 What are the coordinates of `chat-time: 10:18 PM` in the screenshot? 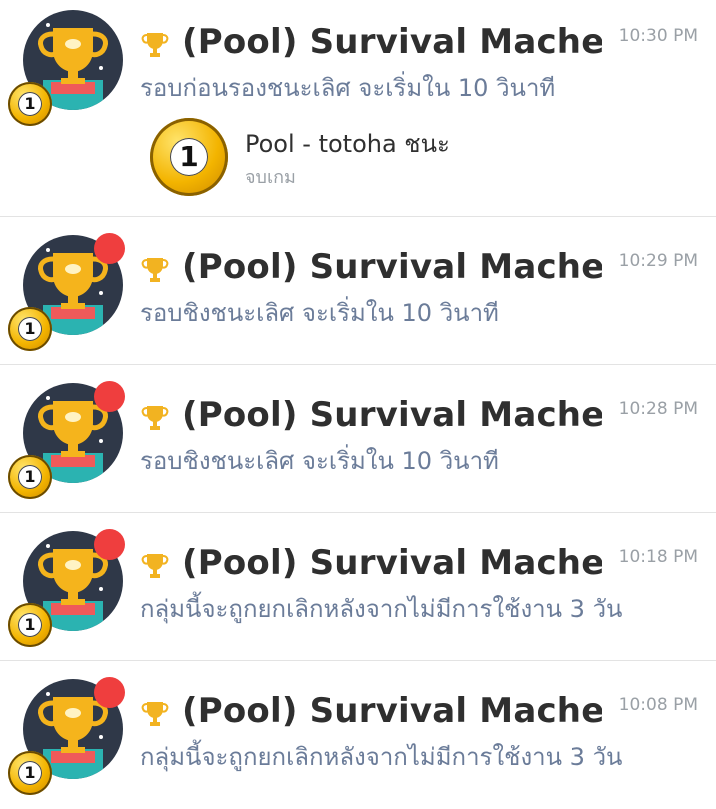 It's located at (658, 557).